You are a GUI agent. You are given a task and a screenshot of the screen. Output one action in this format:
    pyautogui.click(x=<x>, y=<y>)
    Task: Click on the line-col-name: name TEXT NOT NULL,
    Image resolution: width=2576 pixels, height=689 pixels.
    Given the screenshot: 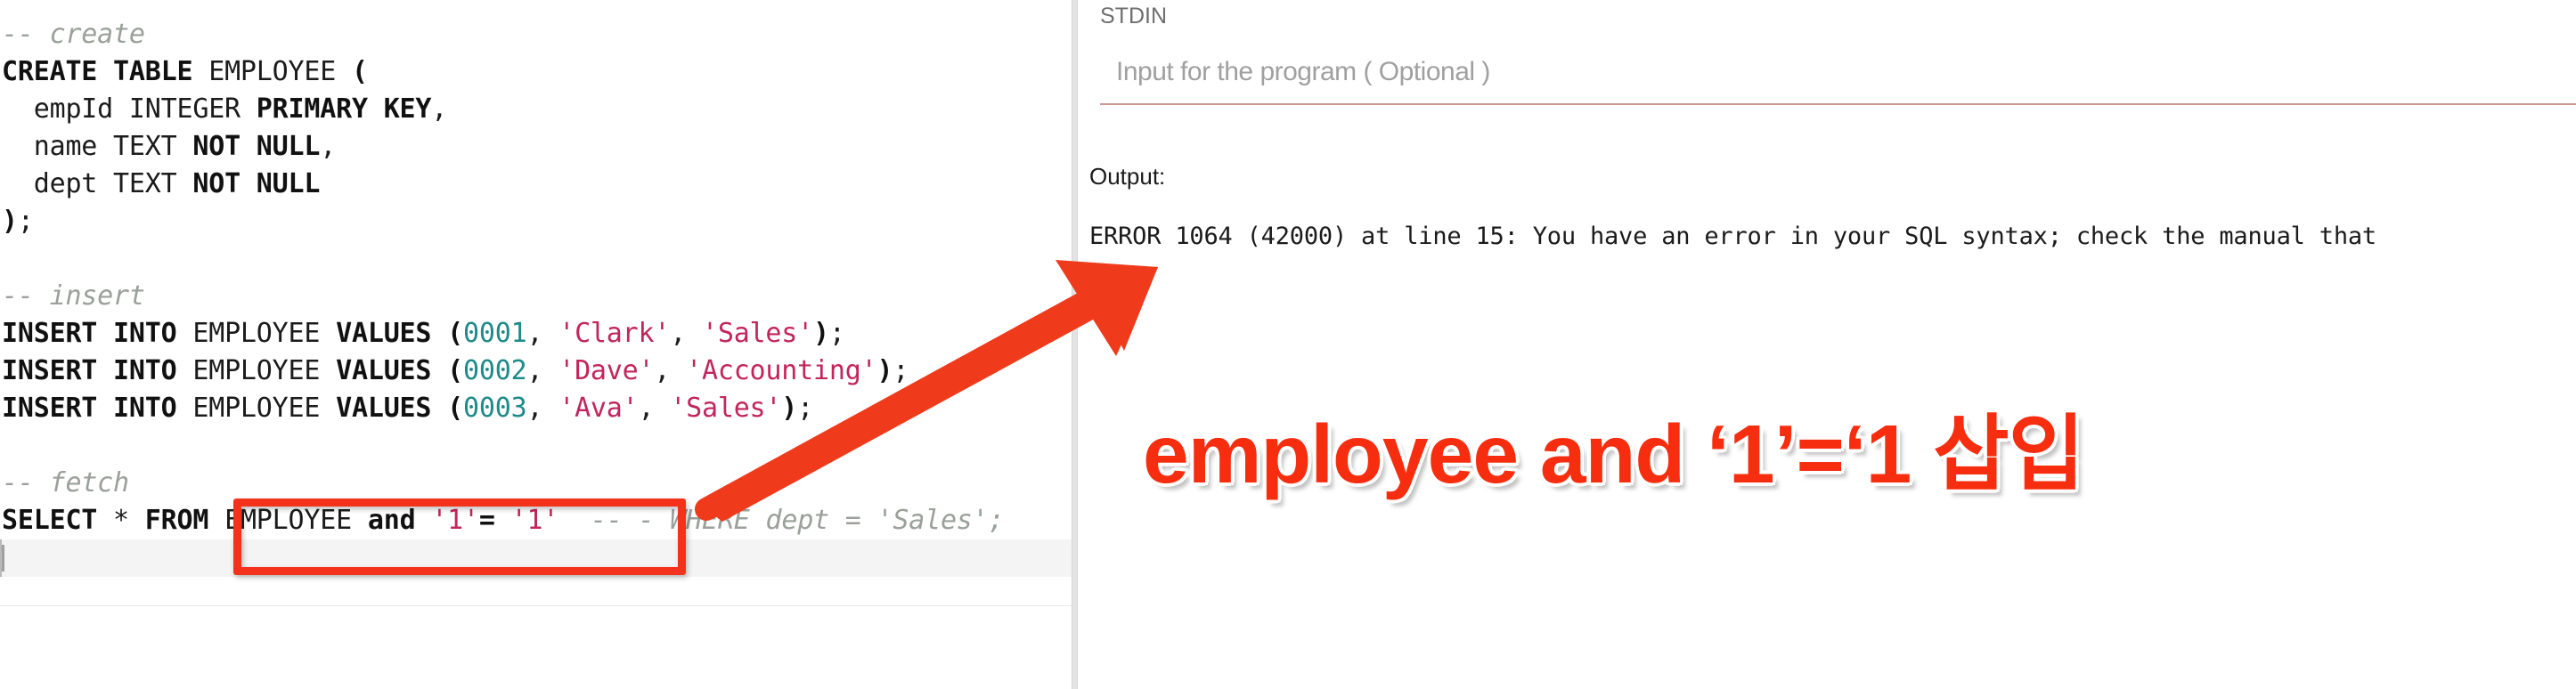 What is the action you would take?
    pyautogui.click(x=536, y=147)
    